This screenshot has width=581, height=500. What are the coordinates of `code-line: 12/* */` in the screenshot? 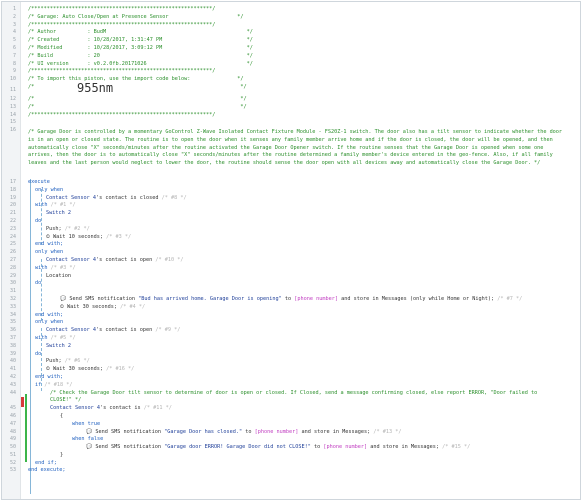 It's located at (128, 98).